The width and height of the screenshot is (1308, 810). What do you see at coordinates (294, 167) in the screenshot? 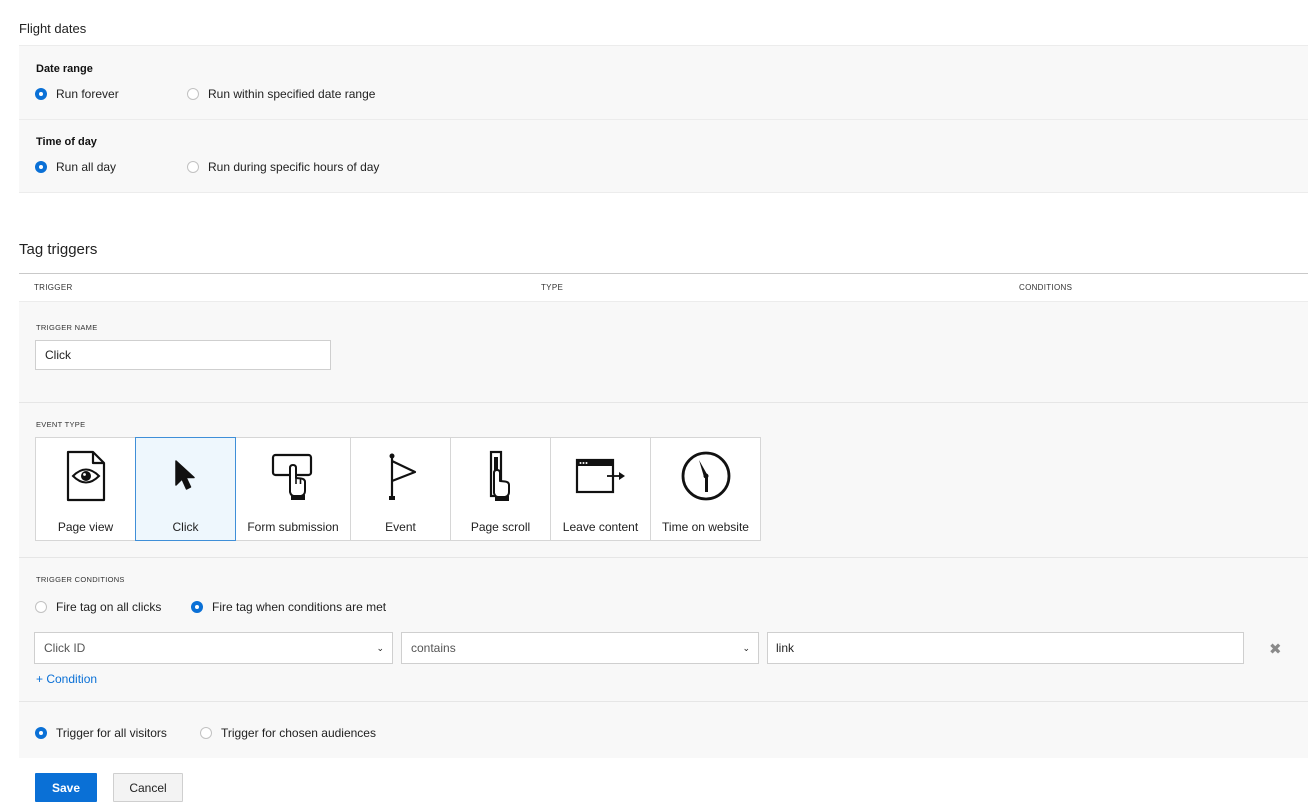
I see `radio-label: Run during specific hours of day` at bounding box center [294, 167].